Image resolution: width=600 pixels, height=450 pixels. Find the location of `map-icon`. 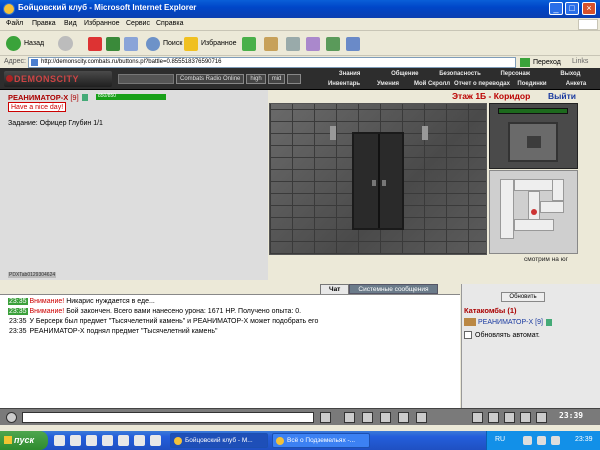

map-icon is located at coordinates (493, 417).